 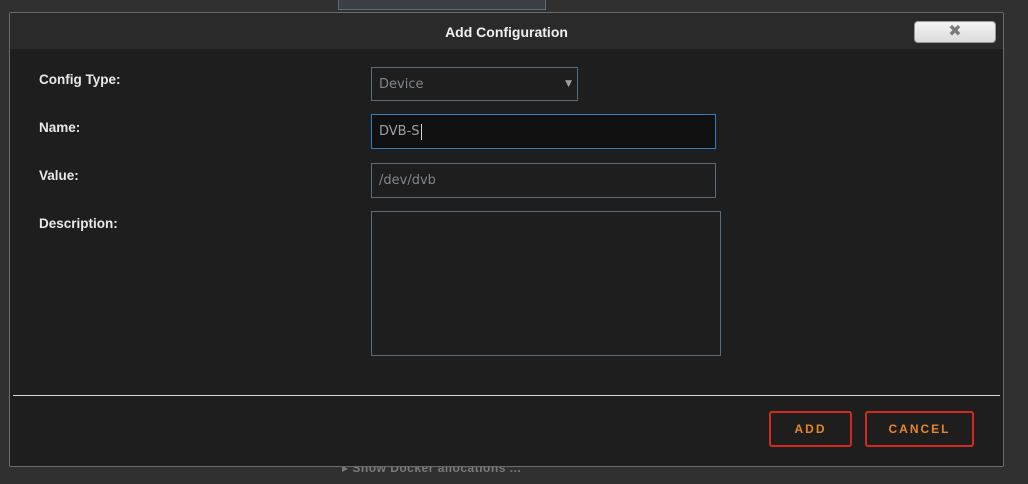 I want to click on value-input: /dev/dvb, so click(x=543, y=180).